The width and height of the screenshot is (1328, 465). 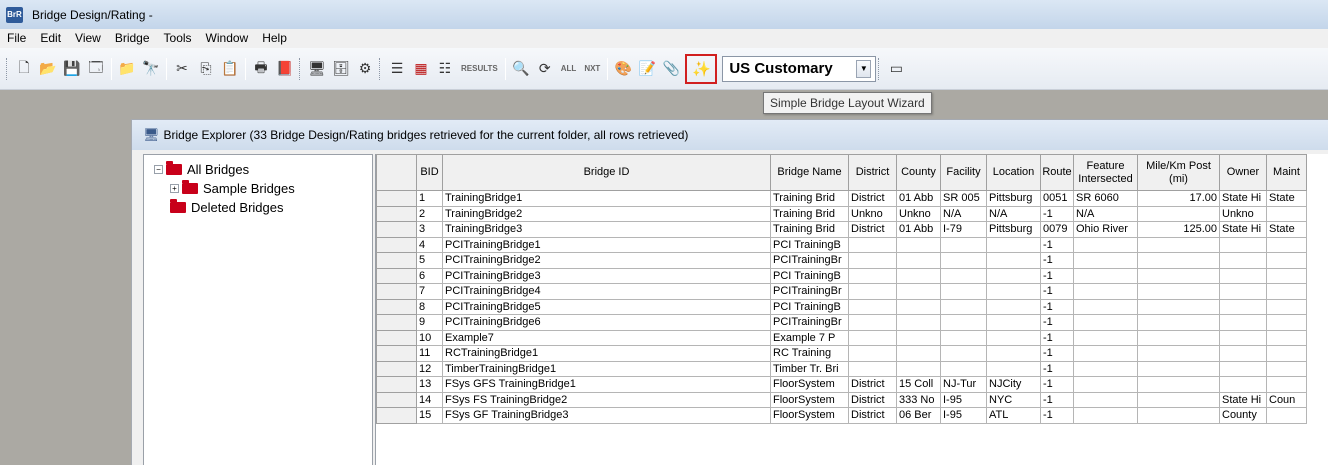 What do you see at coordinates (1286, 399) in the screenshot?
I see `table-cell: Coun` at bounding box center [1286, 399].